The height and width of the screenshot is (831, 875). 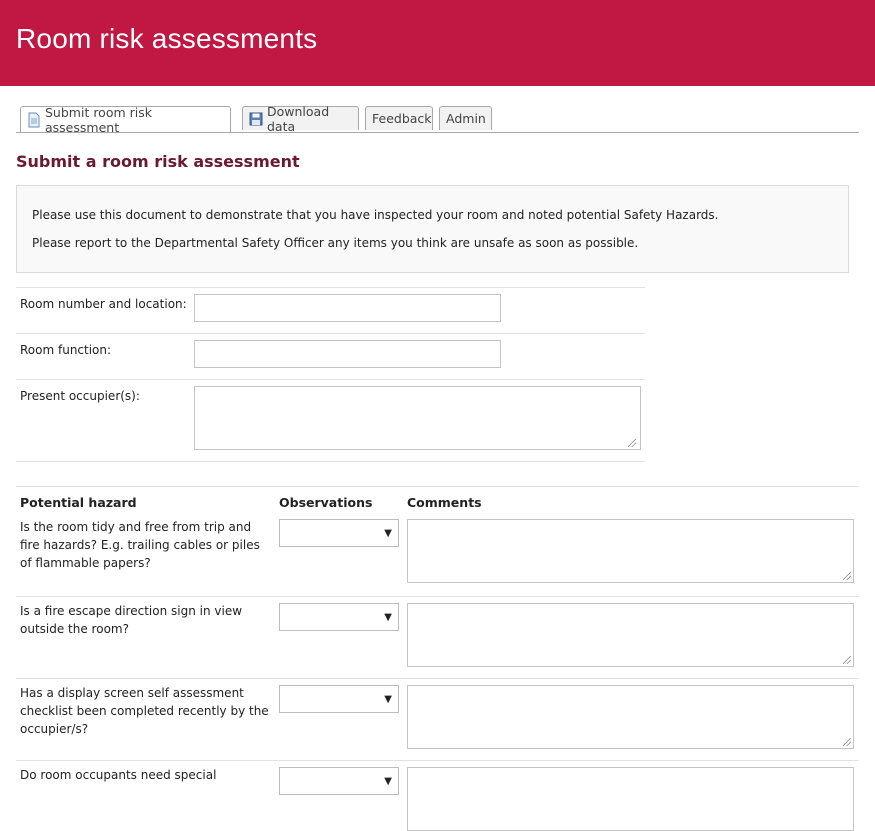 What do you see at coordinates (417, 418) in the screenshot?
I see `occupiers-textarea` at bounding box center [417, 418].